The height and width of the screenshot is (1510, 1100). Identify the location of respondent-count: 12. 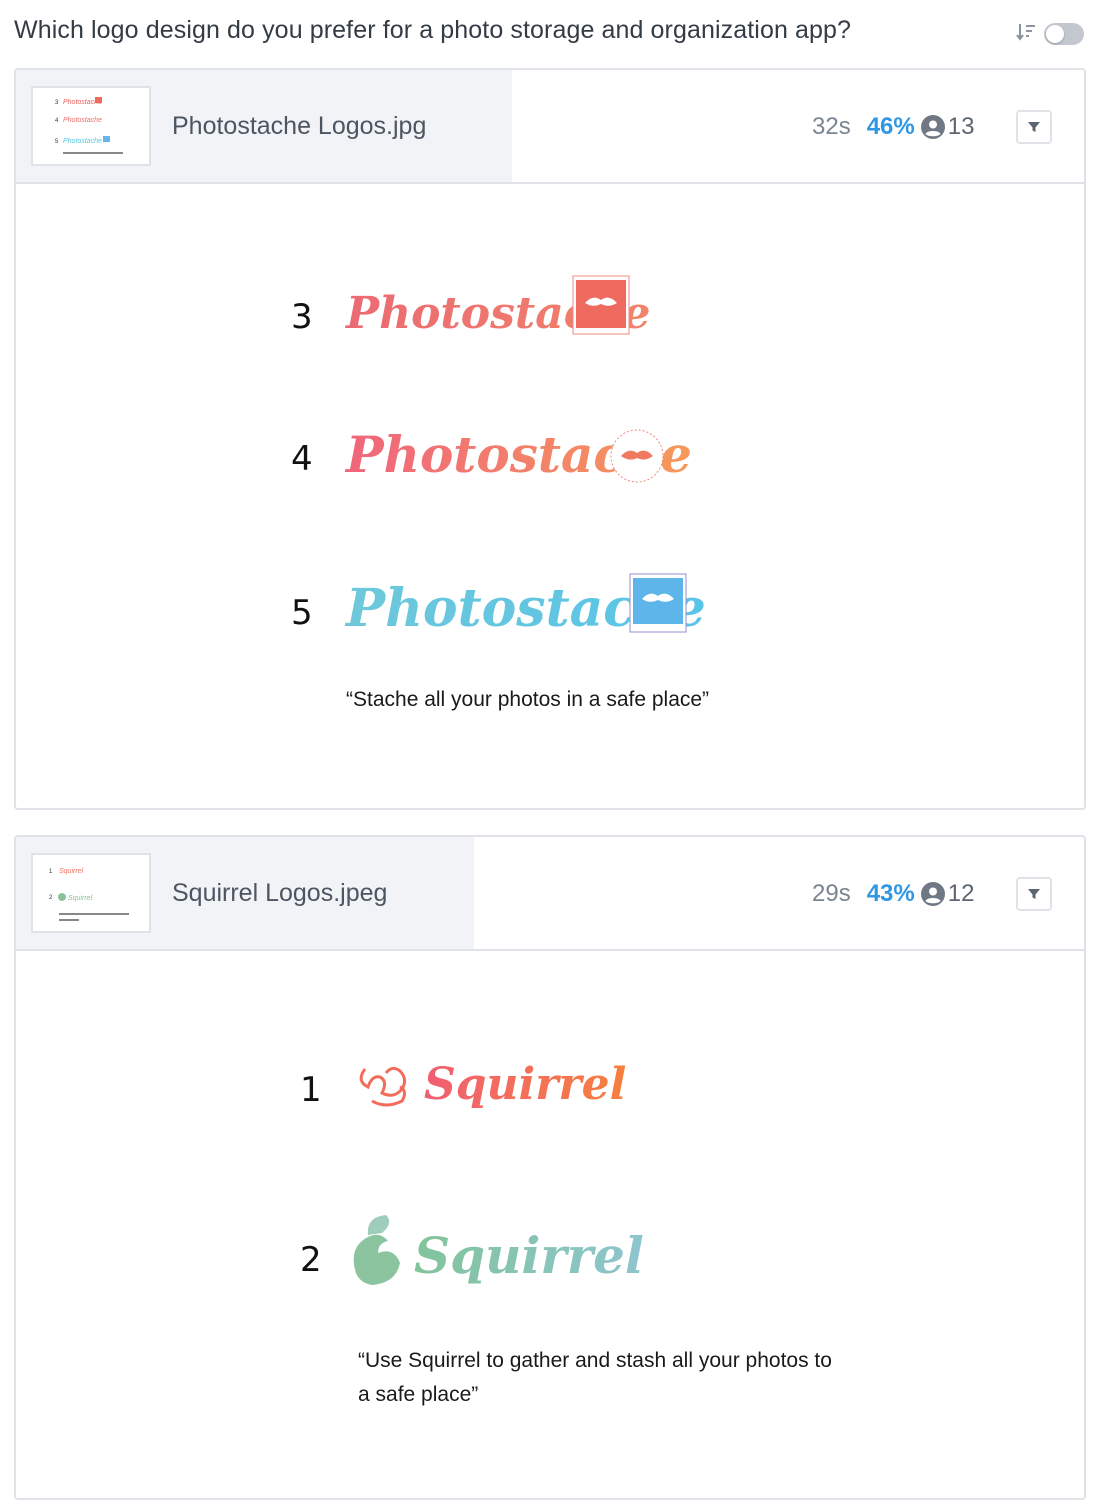
(961, 893).